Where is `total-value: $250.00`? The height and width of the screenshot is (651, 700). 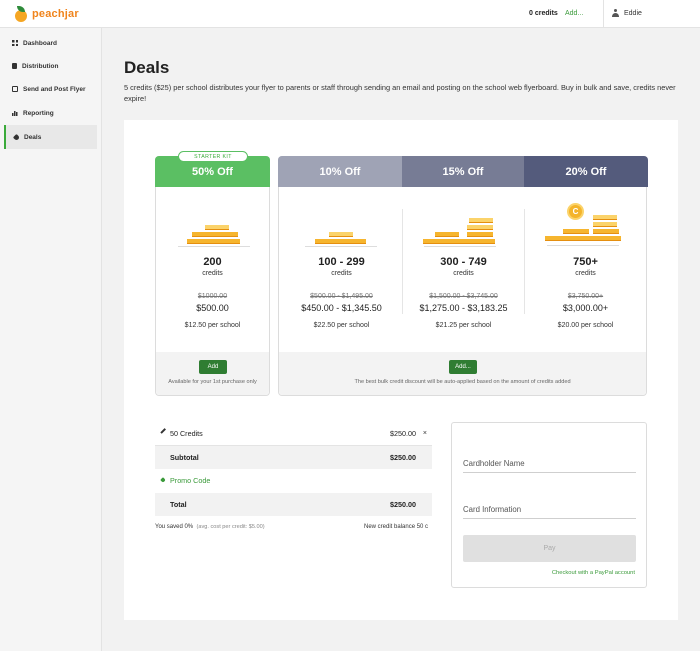
total-value: $250.00 is located at coordinates (403, 504).